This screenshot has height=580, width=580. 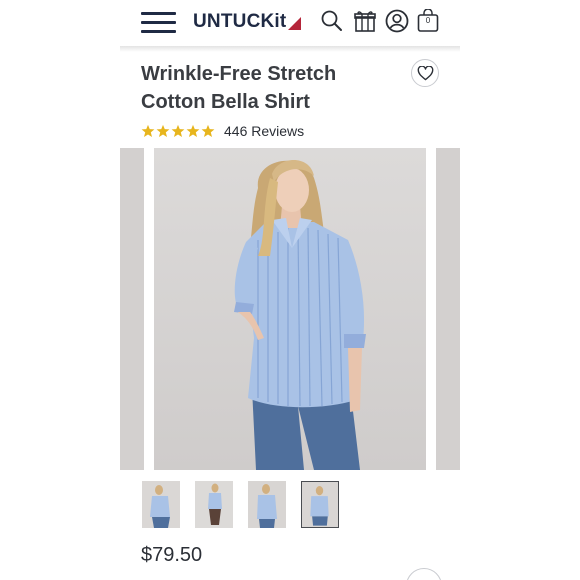 What do you see at coordinates (295, 23) in the screenshot?
I see `logo-flag-icon` at bounding box center [295, 23].